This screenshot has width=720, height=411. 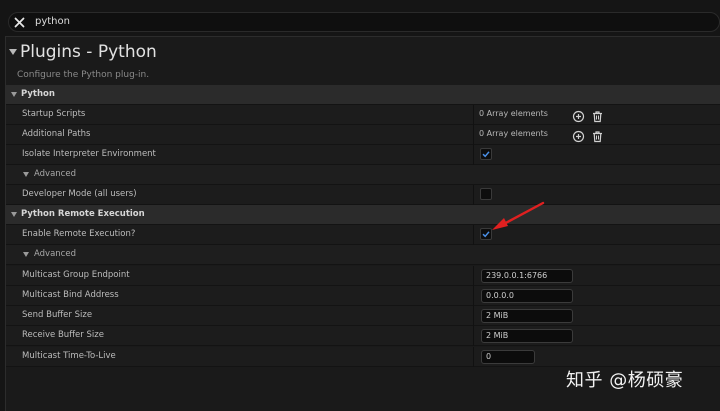 What do you see at coordinates (70, 295) in the screenshot?
I see `property-label: Multicast Bind Address` at bounding box center [70, 295].